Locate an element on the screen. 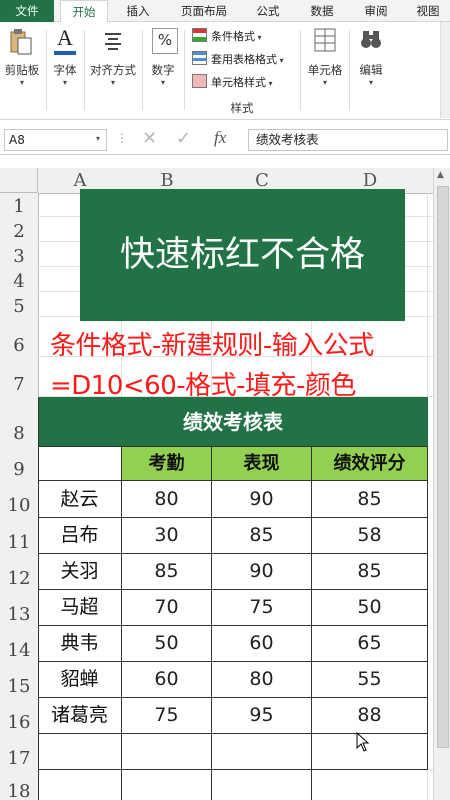 Image resolution: width=450 pixels, height=800 pixels. table-cell-score: 58 is located at coordinates (370, 536).